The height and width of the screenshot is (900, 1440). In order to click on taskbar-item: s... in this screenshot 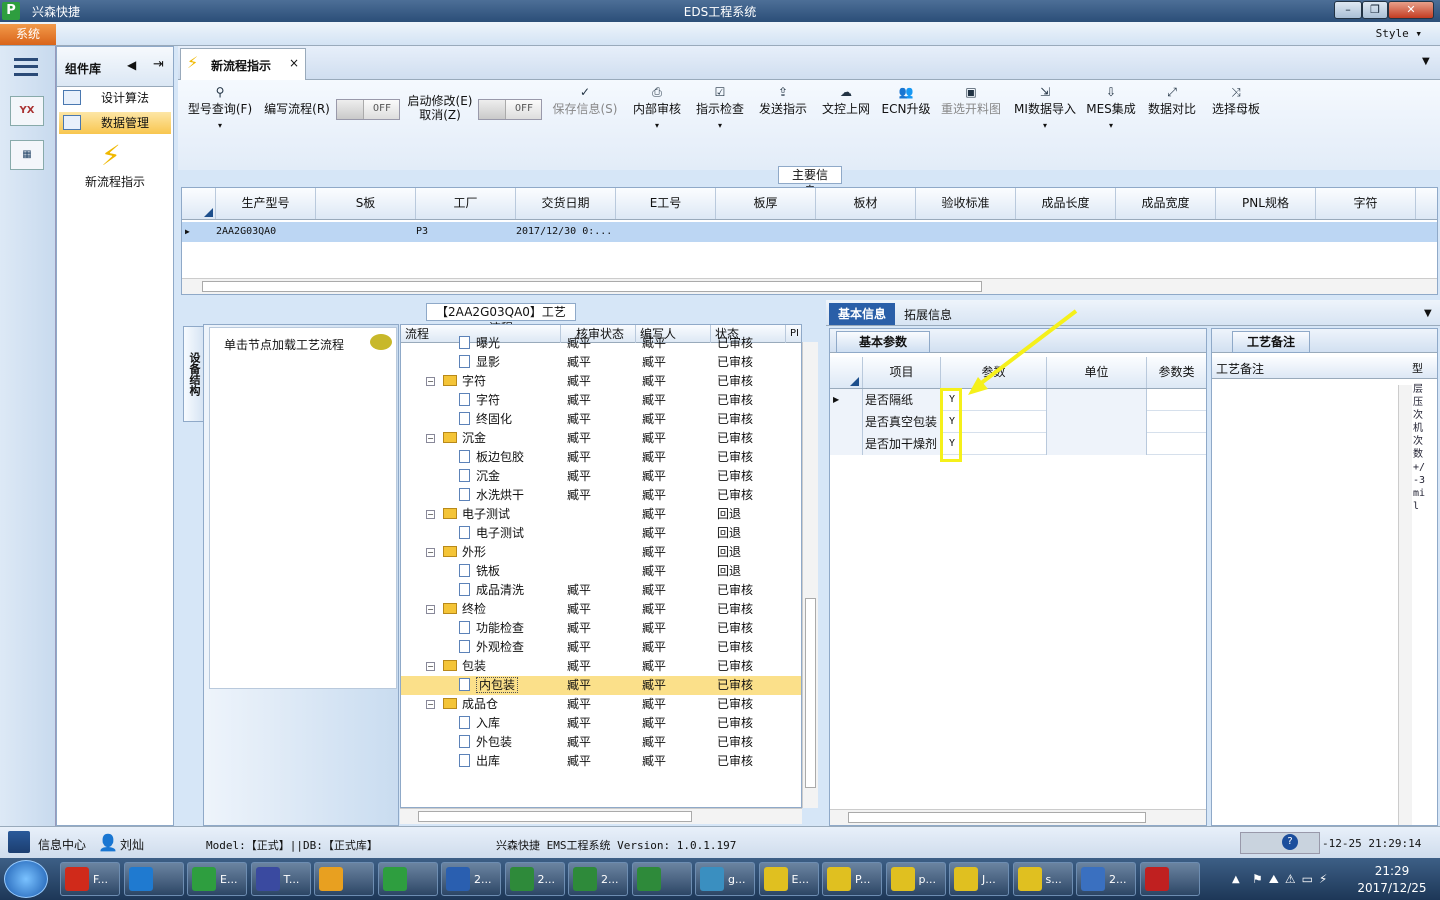, I will do `click(1042, 879)`.